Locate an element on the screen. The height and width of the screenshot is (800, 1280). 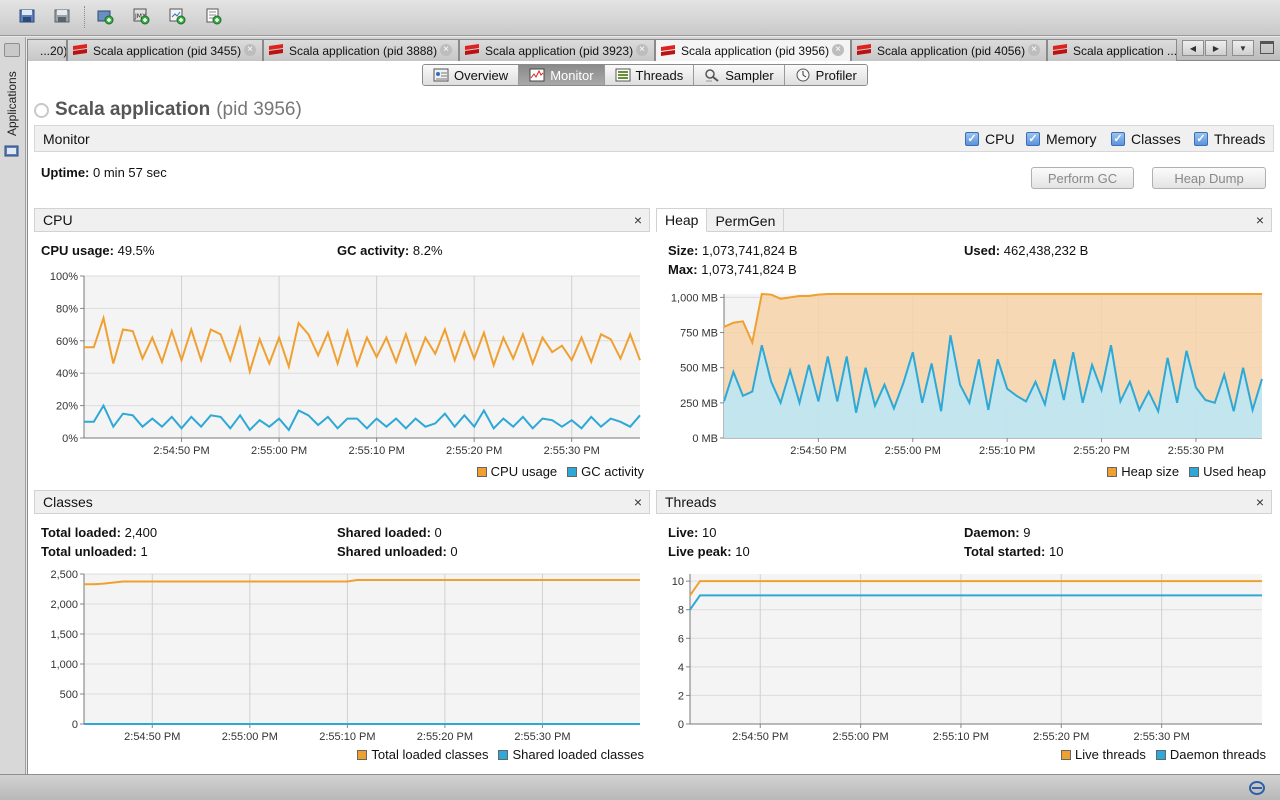
uptime-value: 0 min 57 sec is located at coordinates (130, 172).